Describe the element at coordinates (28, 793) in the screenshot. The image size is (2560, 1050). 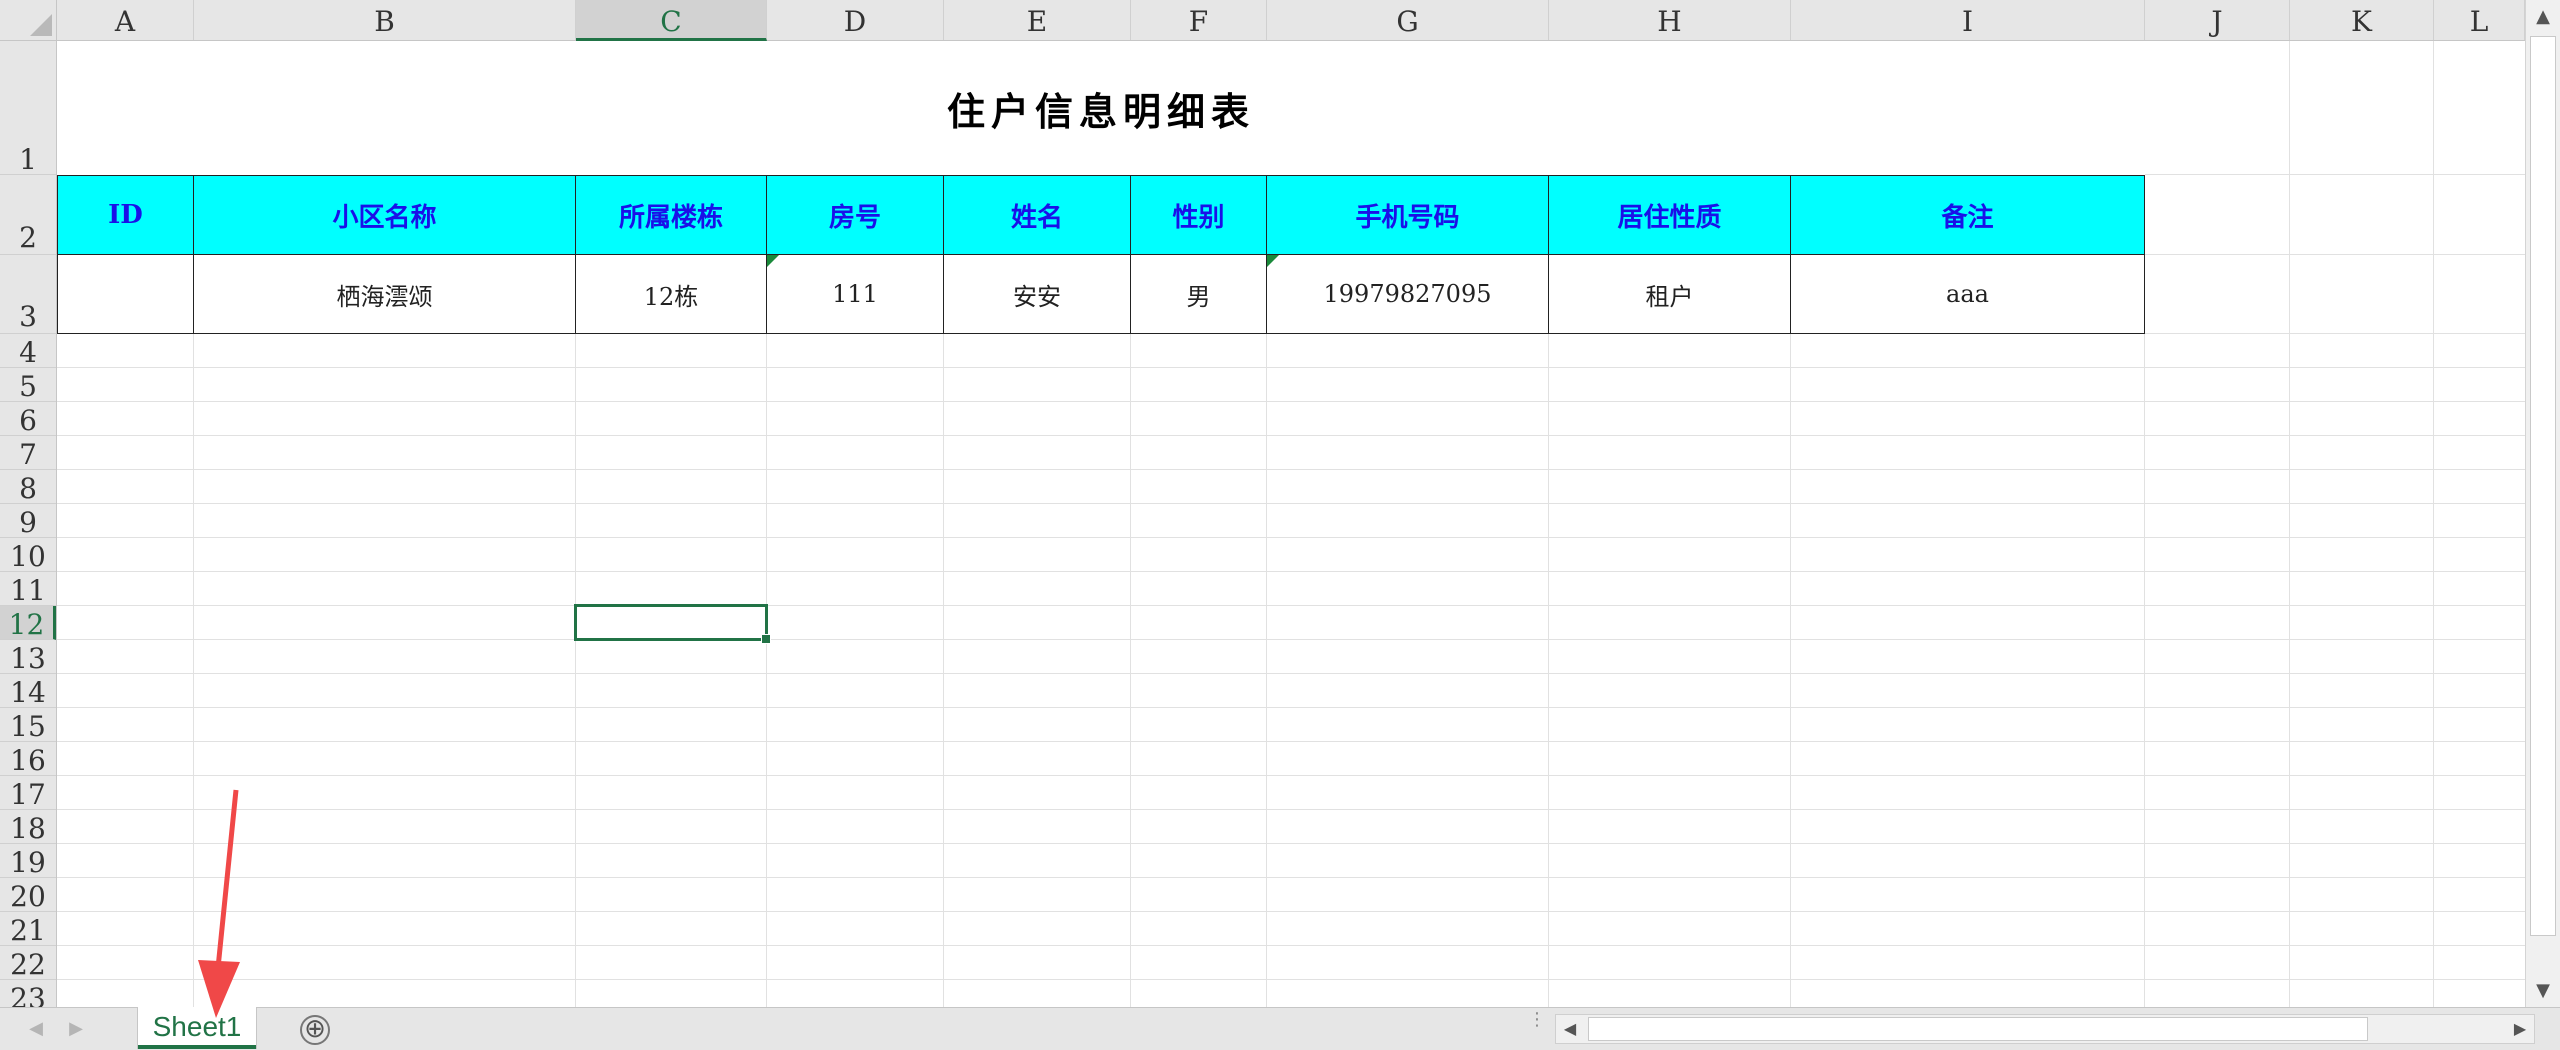
I see `row-header: 17` at that location.